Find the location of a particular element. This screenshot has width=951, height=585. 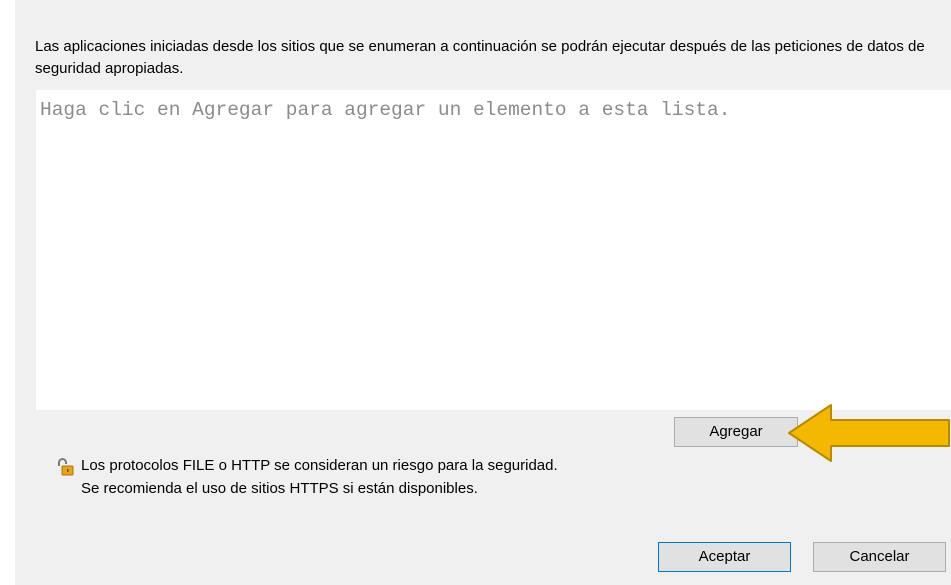

cancel-button: Cancelar is located at coordinates (879, 557).